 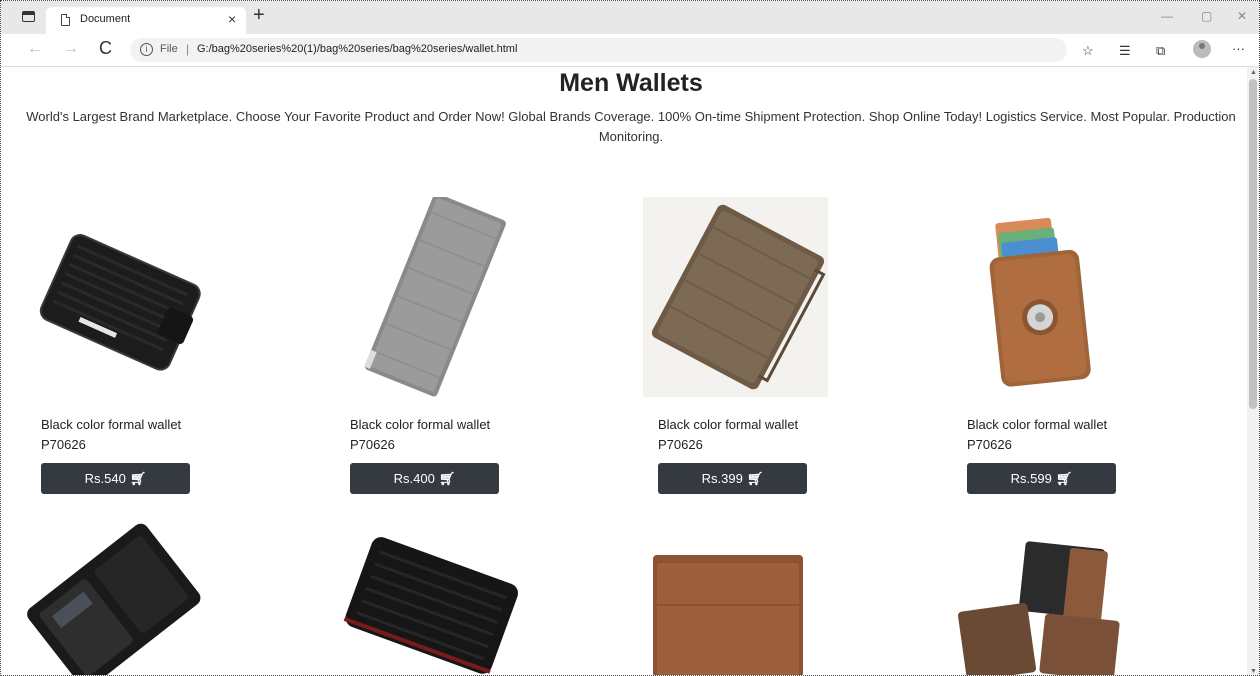 What do you see at coordinates (1206, 16) in the screenshot?
I see `restore-button: ▢` at bounding box center [1206, 16].